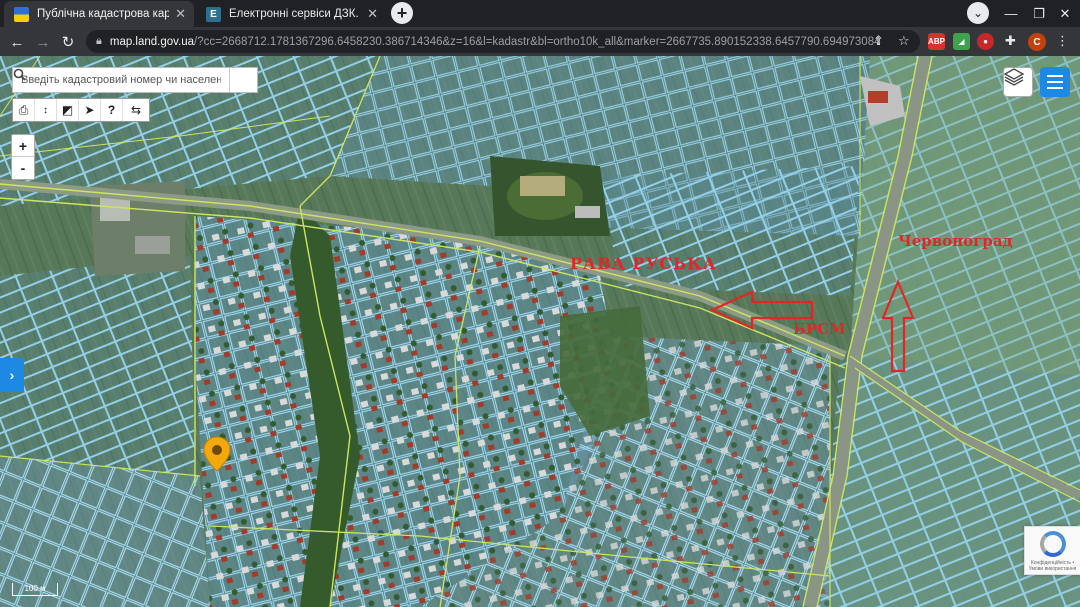  I want to click on label-chervonohrad: Червоноград, so click(955, 241).